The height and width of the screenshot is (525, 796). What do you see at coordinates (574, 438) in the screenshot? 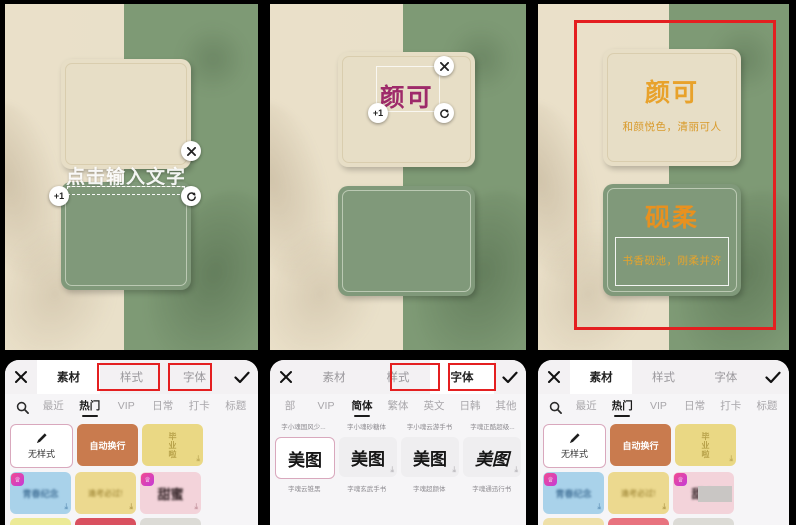
I see `pencil-icon` at bounding box center [574, 438].